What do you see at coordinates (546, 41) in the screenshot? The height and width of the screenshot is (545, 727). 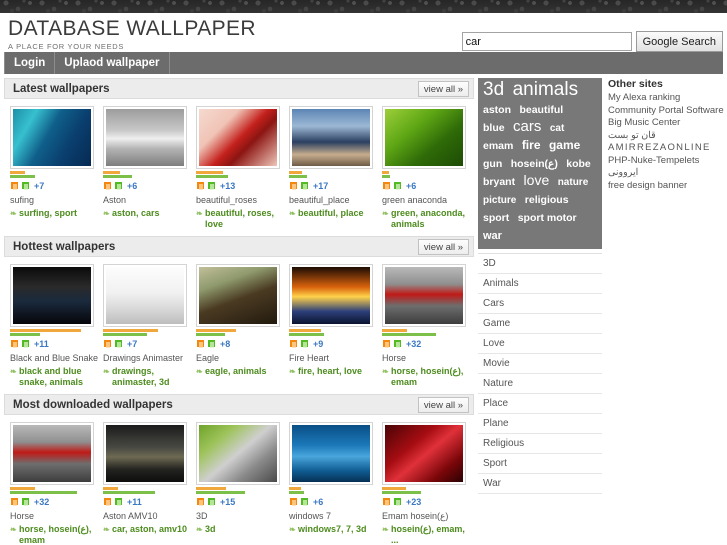 I see `search-input` at bounding box center [546, 41].